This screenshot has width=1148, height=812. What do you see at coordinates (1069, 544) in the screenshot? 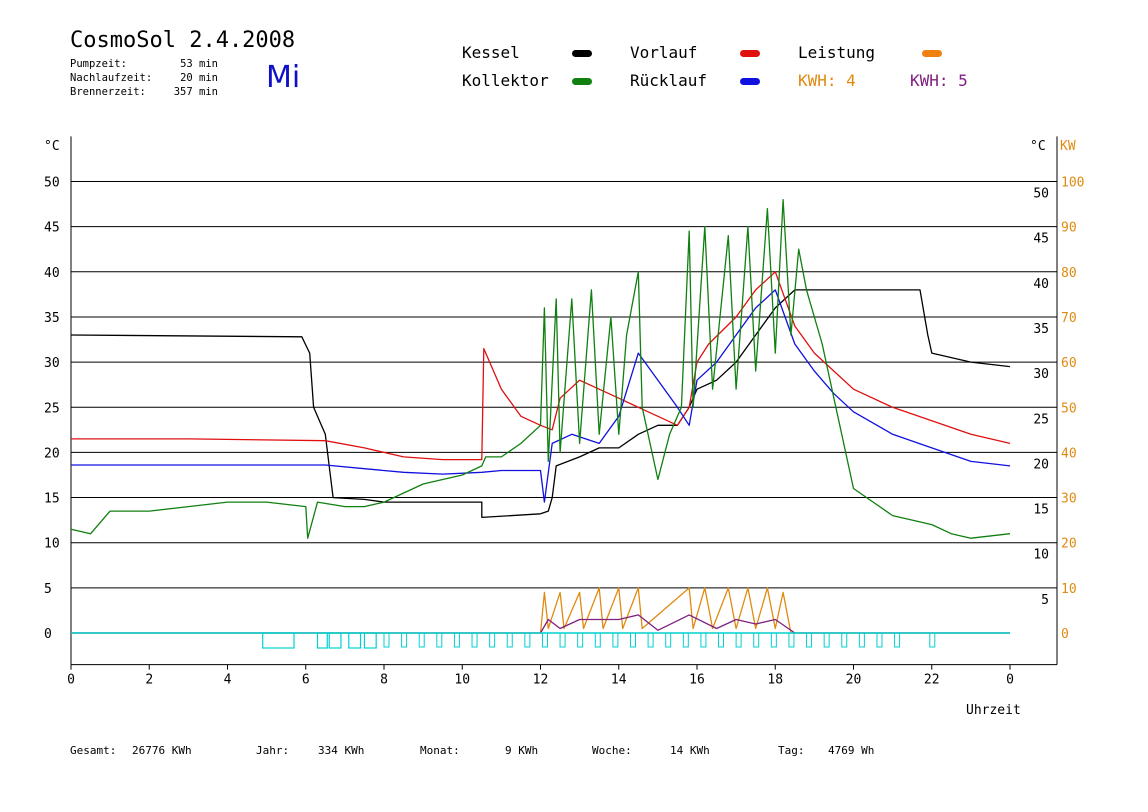
I see `y2-tick-20: 20` at bounding box center [1069, 544].